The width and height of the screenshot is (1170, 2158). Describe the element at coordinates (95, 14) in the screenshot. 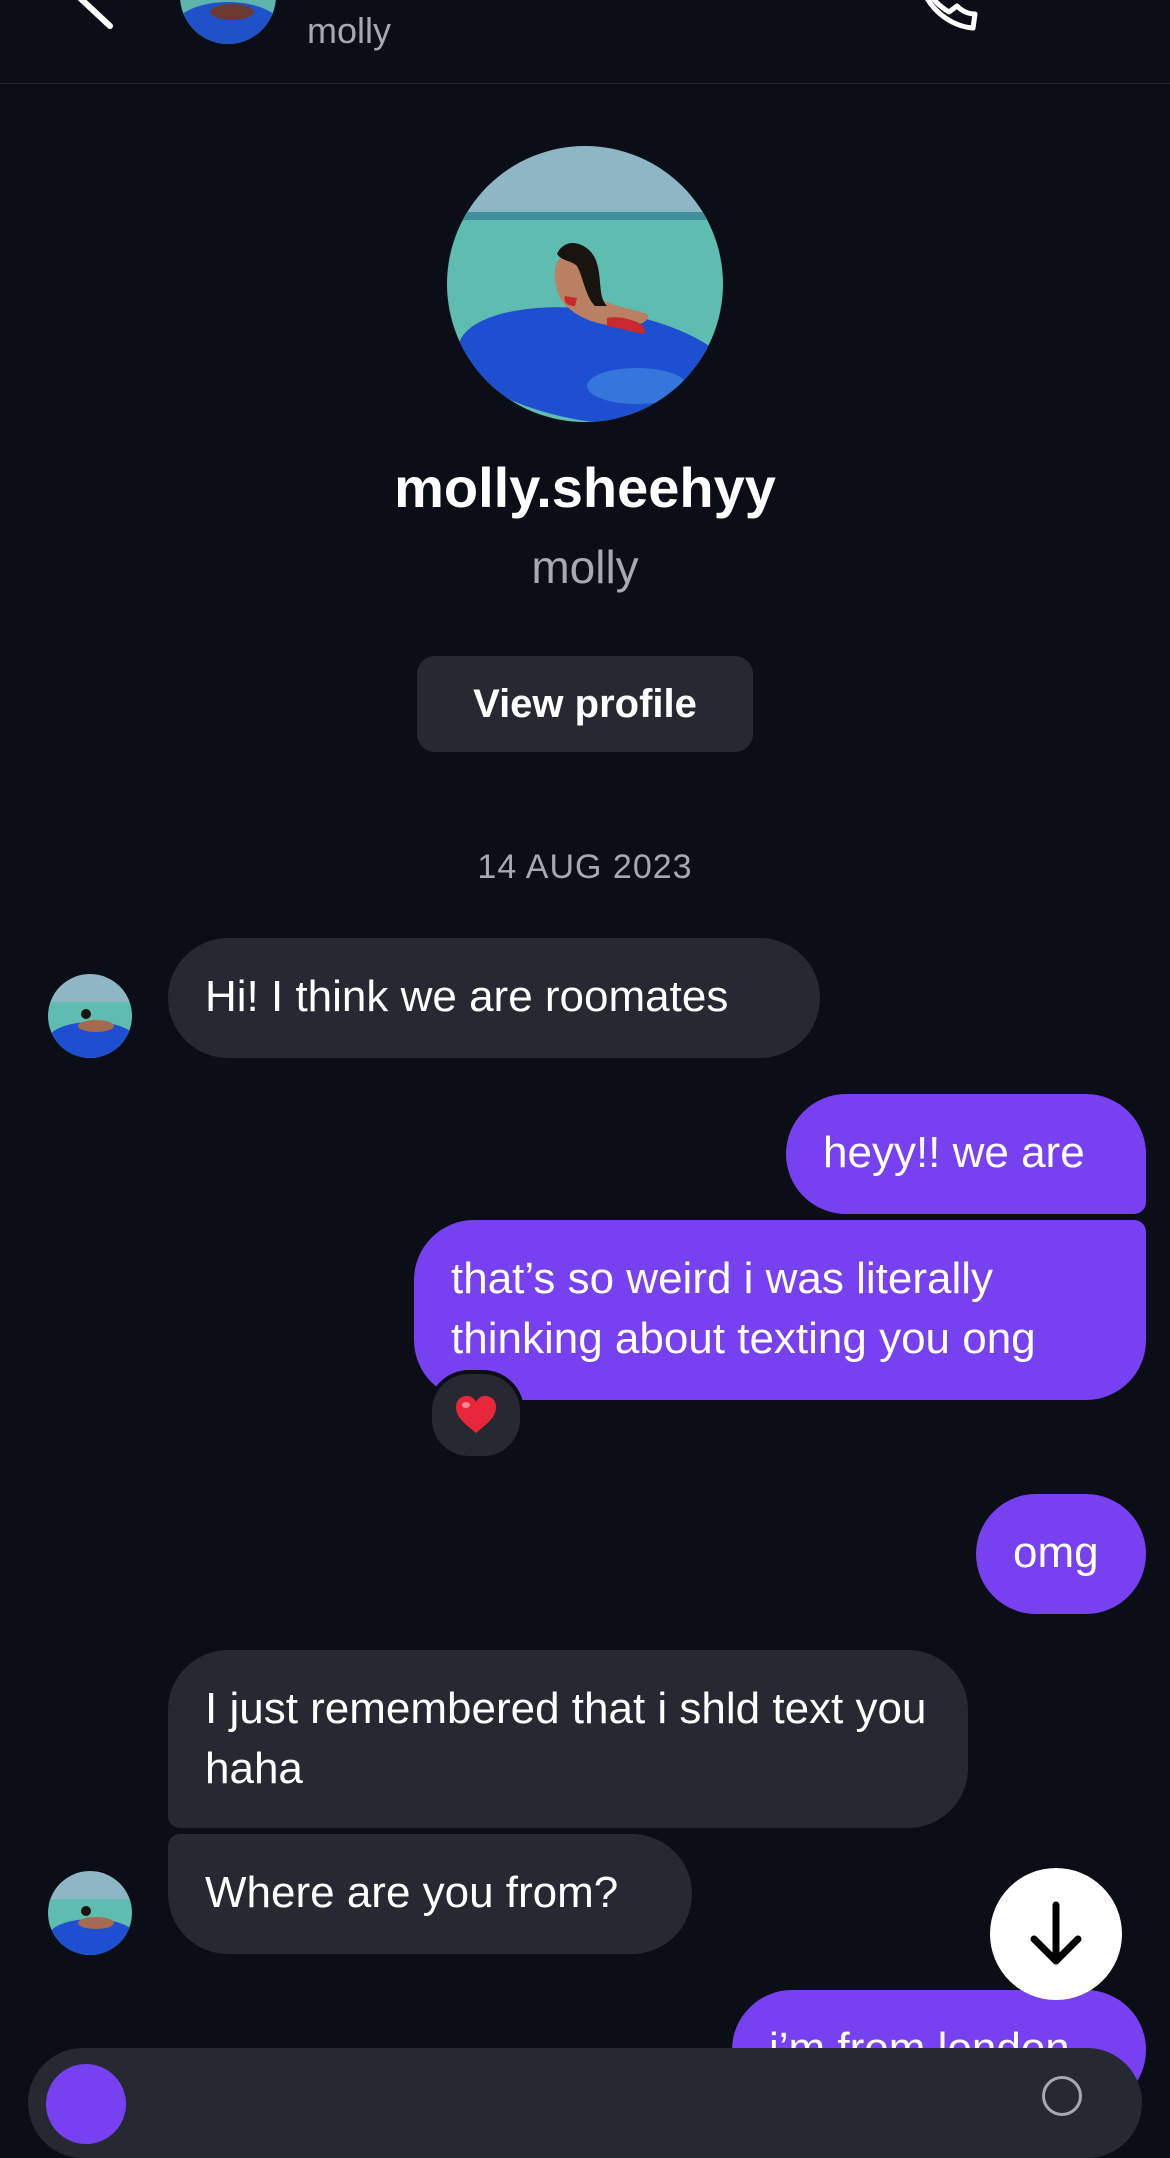

I see `chevron-left-icon` at that location.